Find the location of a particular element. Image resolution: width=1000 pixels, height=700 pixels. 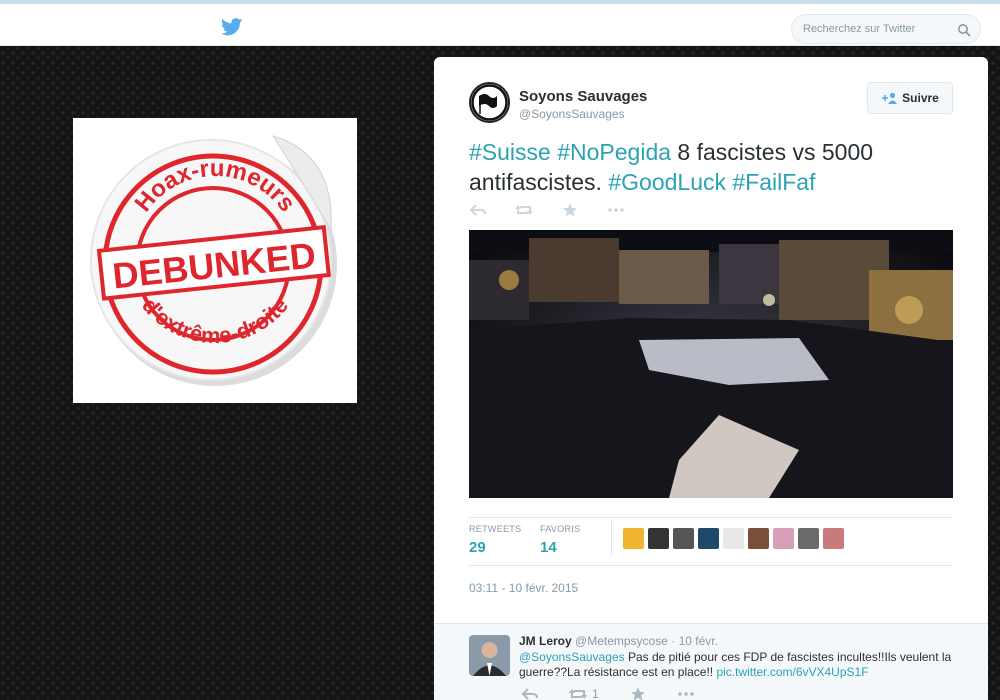

add-user-icon is located at coordinates (890, 98).